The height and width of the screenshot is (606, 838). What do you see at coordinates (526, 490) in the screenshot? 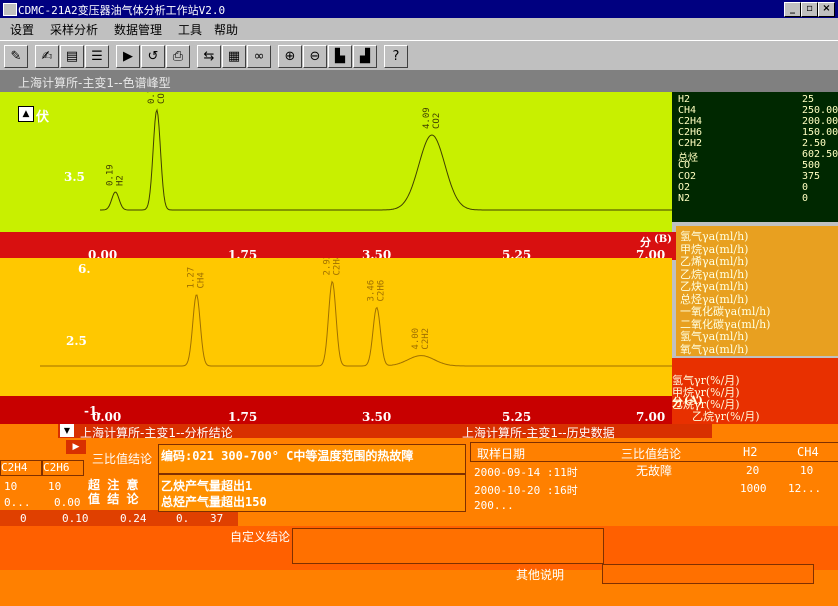
I see `history-date: 2000-10-20 :16时` at bounding box center [526, 490].